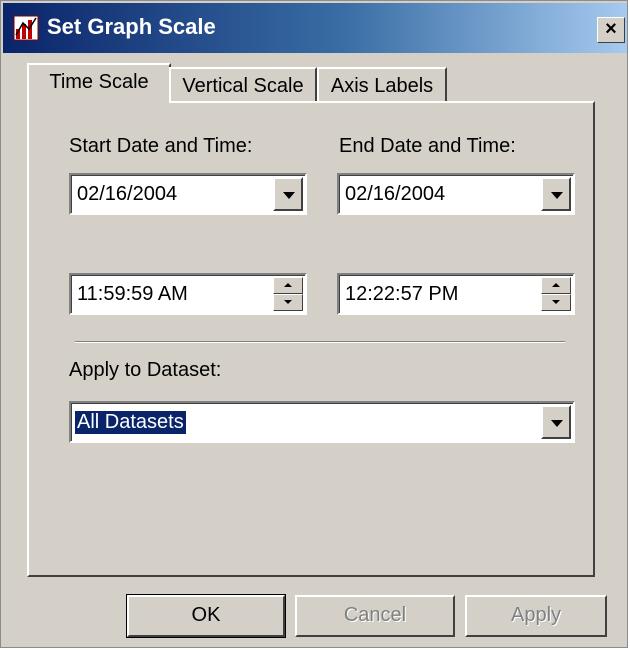 The width and height of the screenshot is (630, 651). What do you see at coordinates (188, 194) in the screenshot?
I see `start-date-picker: 02/16/2004` at bounding box center [188, 194].